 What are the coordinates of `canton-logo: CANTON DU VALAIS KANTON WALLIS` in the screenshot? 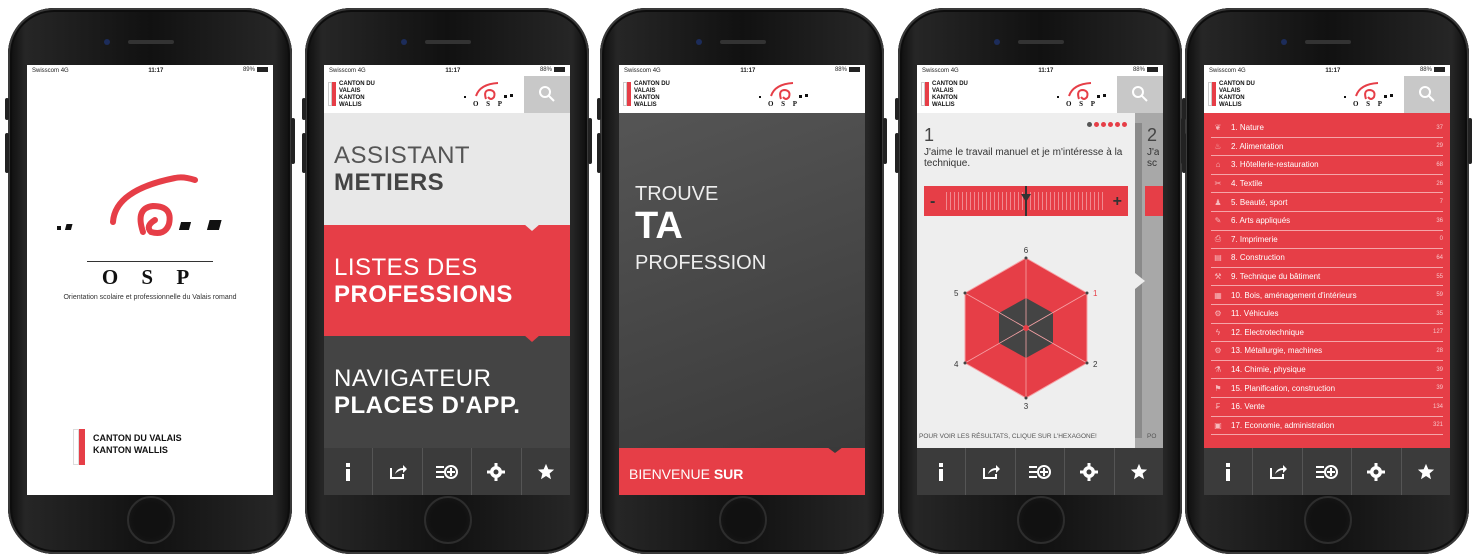 It's located at (1238, 93).